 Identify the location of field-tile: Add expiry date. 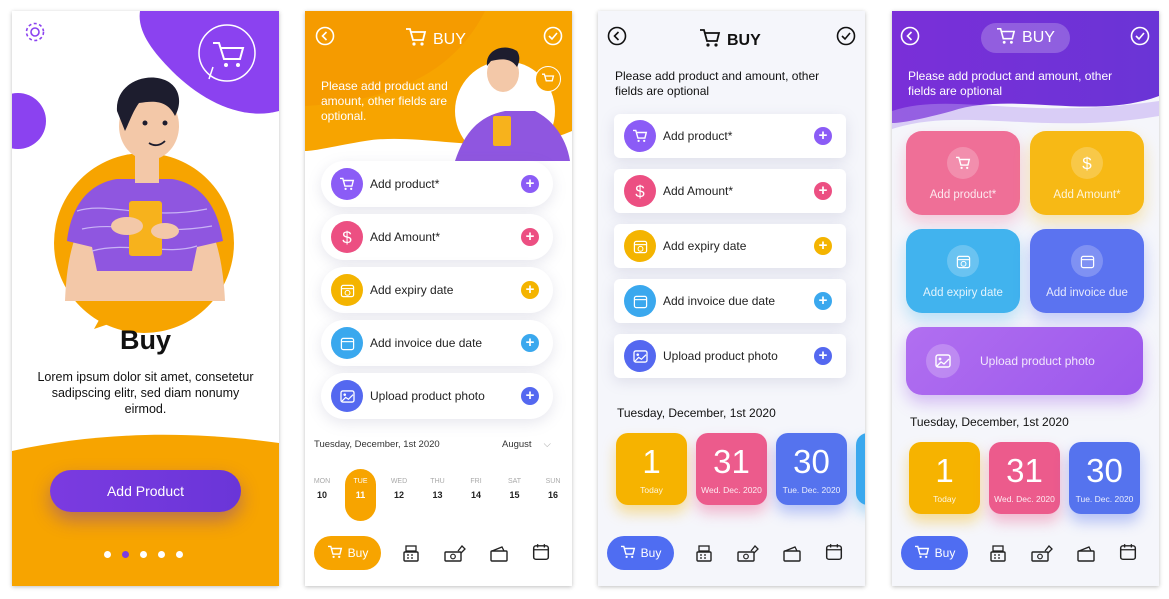
(963, 271).